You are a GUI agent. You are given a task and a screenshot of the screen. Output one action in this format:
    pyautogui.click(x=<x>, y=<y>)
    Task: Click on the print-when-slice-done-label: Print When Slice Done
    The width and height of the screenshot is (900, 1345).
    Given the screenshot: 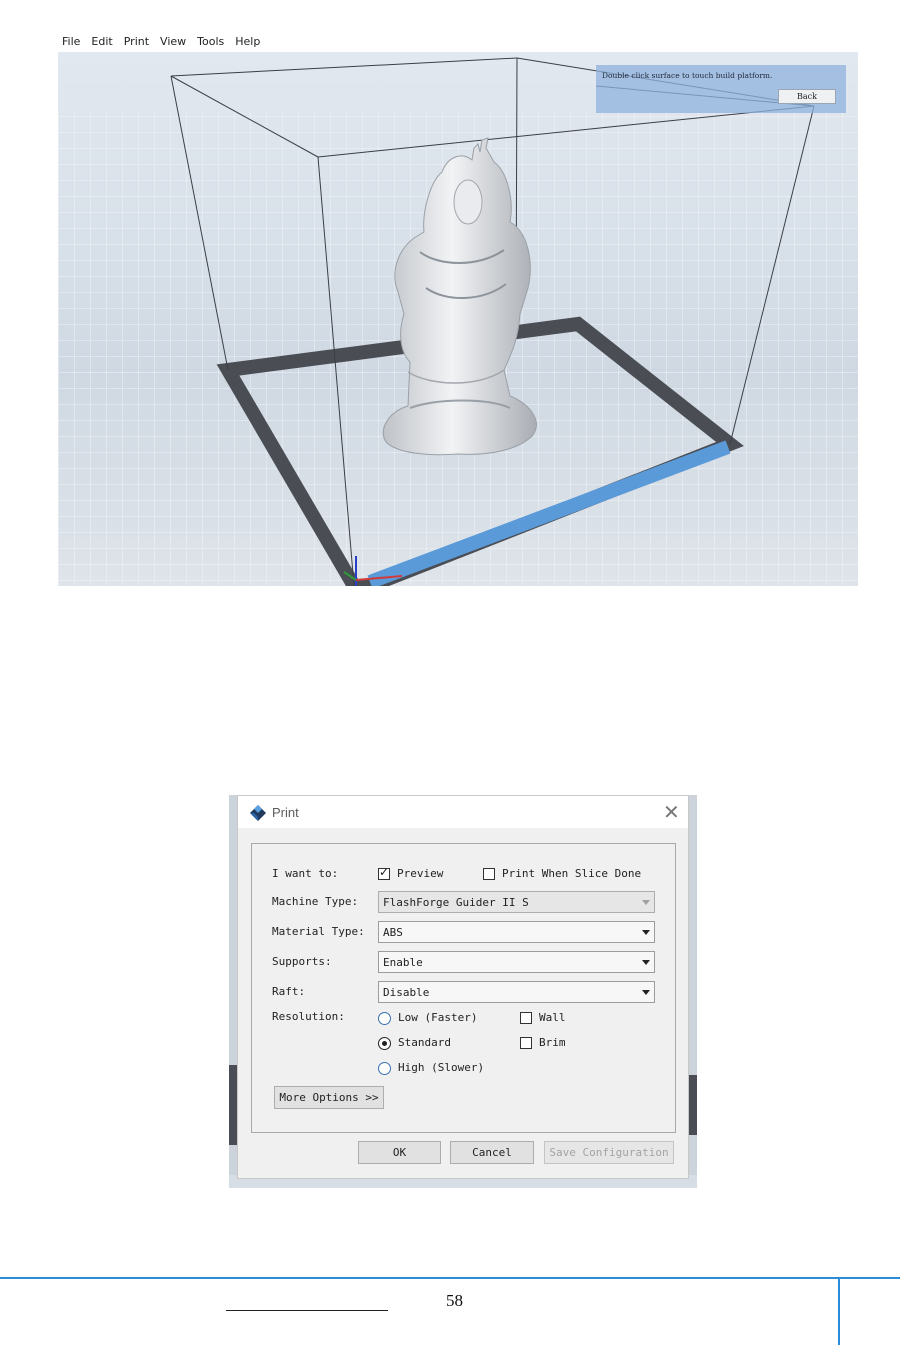 What is the action you would take?
    pyautogui.click(x=572, y=873)
    